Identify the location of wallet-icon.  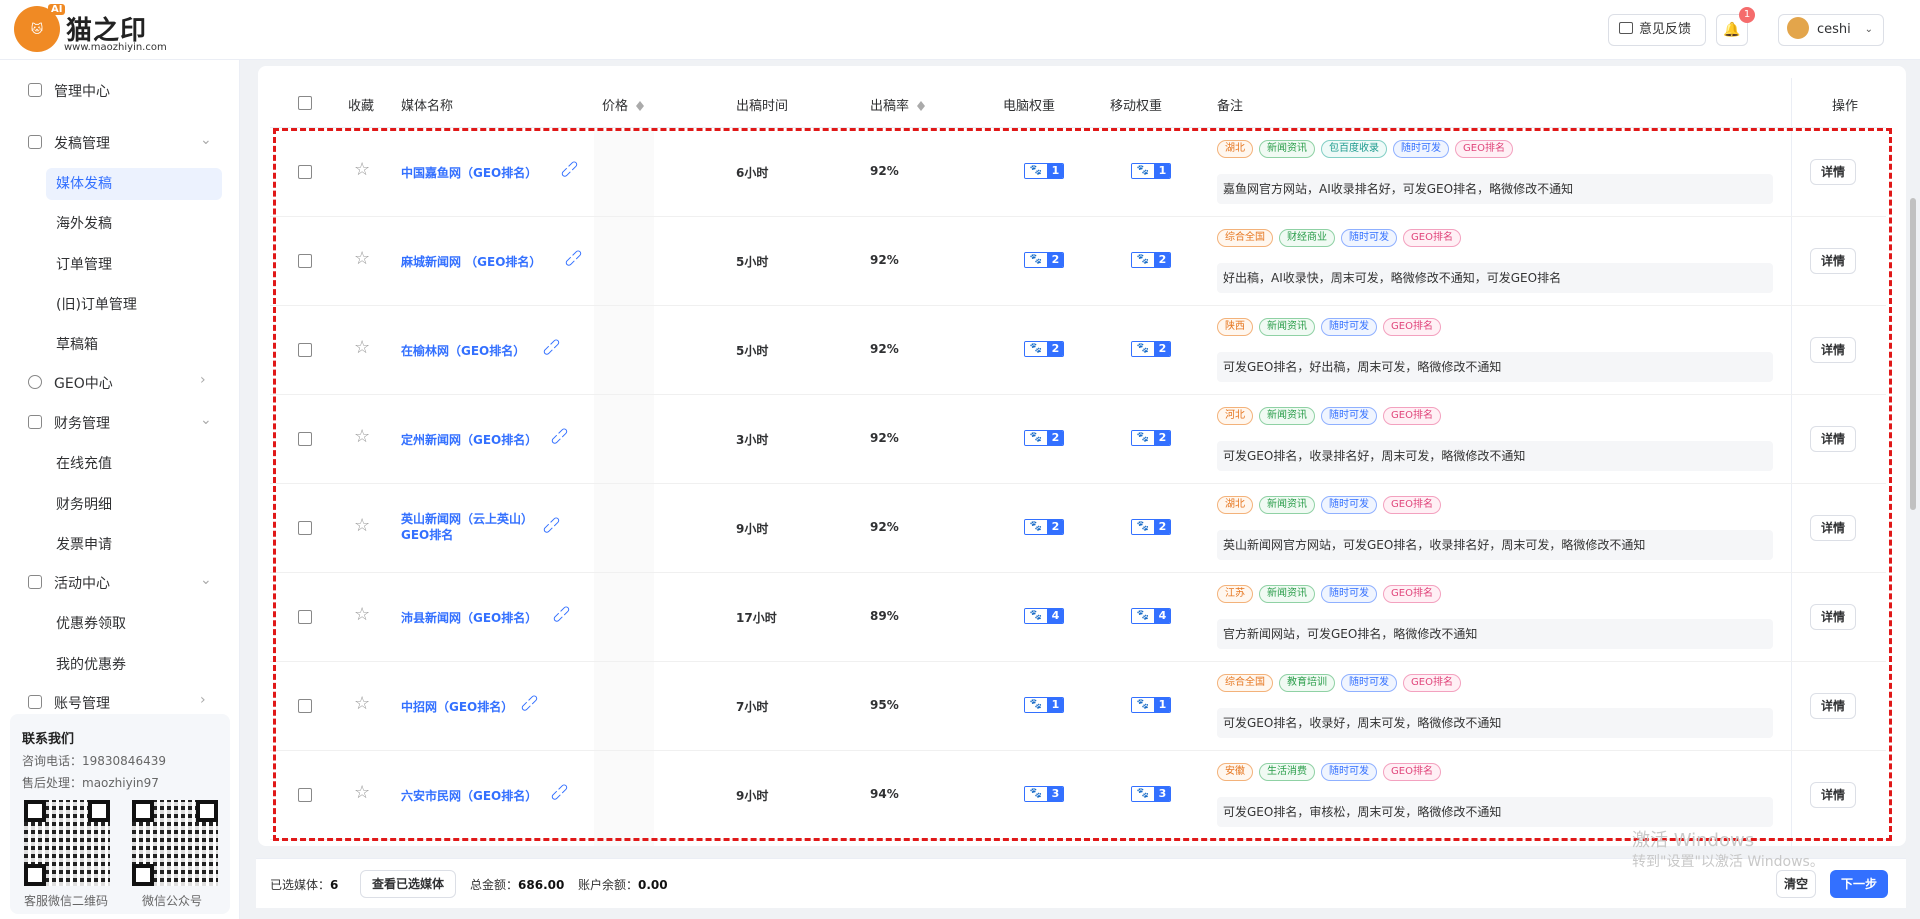
(35, 422).